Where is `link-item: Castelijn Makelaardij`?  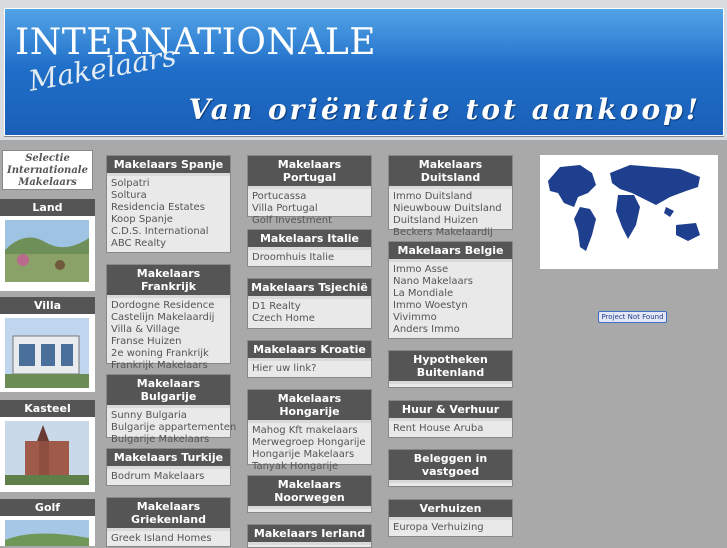 link-item: Castelijn Makelaardij is located at coordinates (168, 318).